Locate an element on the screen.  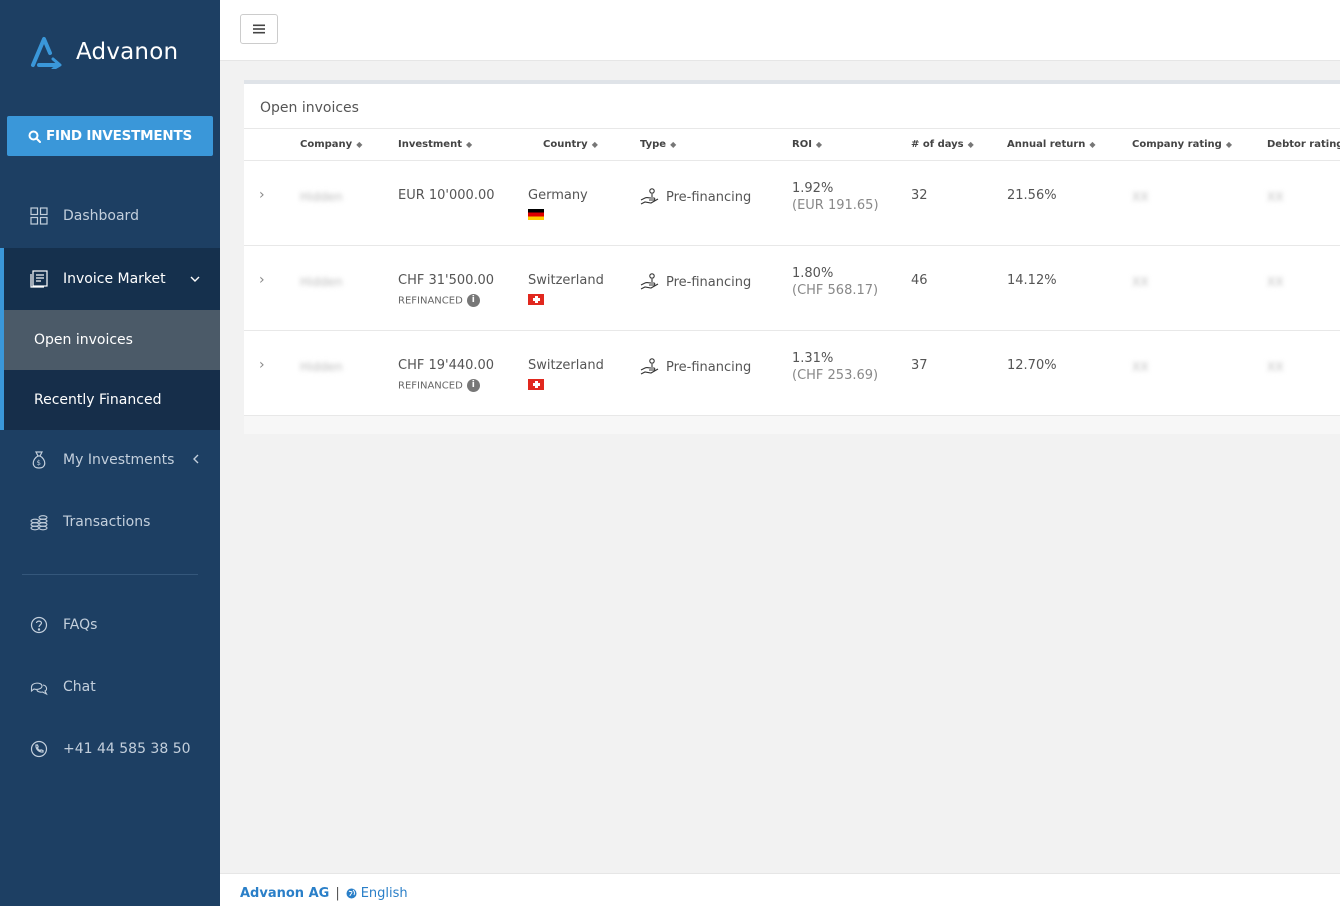
sidebar-divider is located at coordinates (110, 574).